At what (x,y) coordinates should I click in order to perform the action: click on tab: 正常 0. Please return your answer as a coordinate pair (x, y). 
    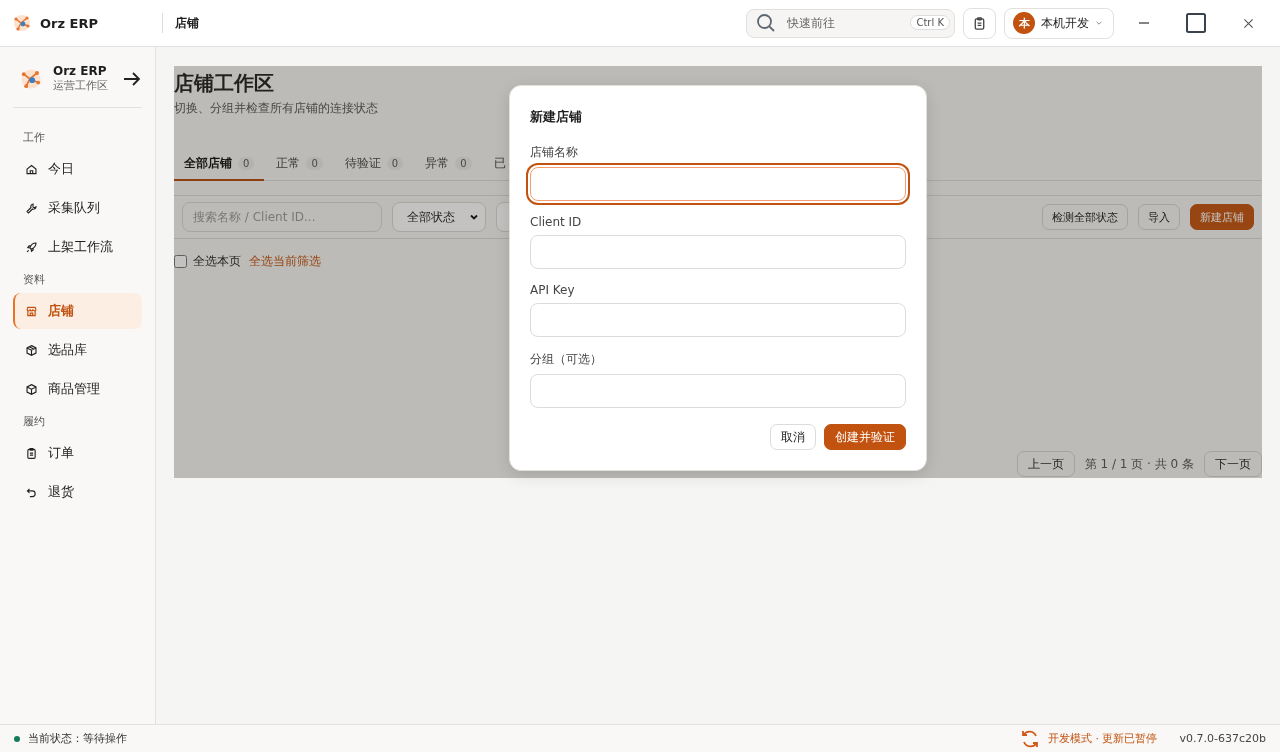
    Looking at the image, I should click on (299, 164).